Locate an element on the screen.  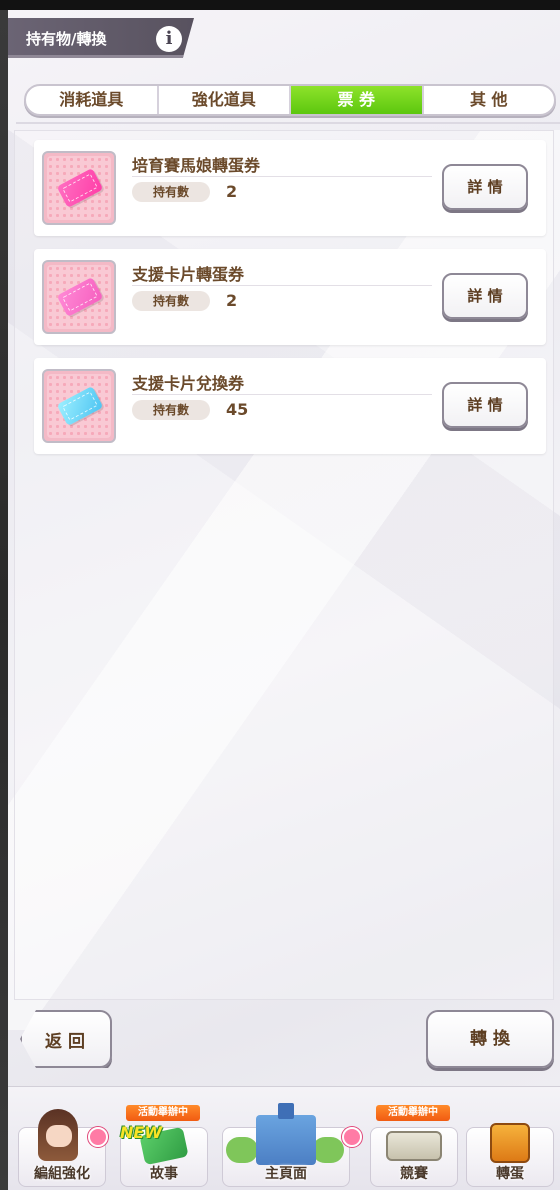
tab-others: 其 他 is located at coordinates (489, 100).